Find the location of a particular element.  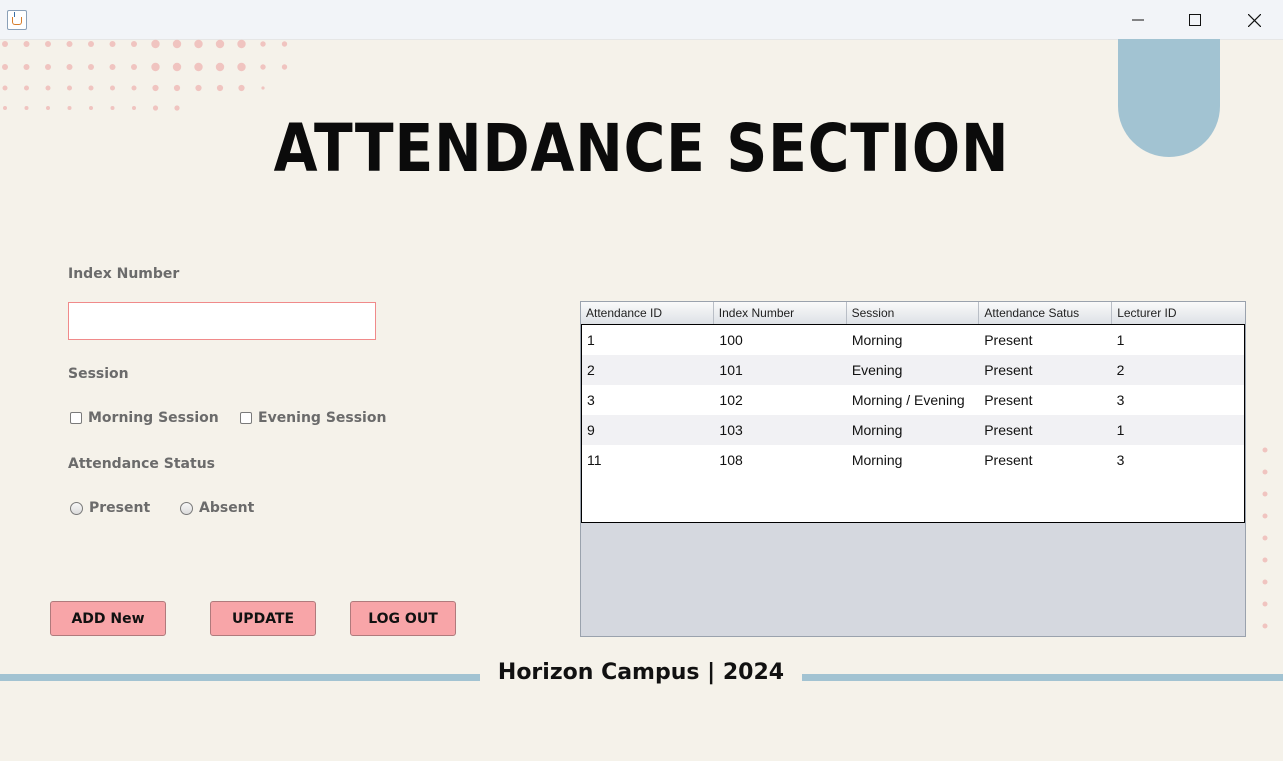

add-new-button: ADD New is located at coordinates (108, 618).